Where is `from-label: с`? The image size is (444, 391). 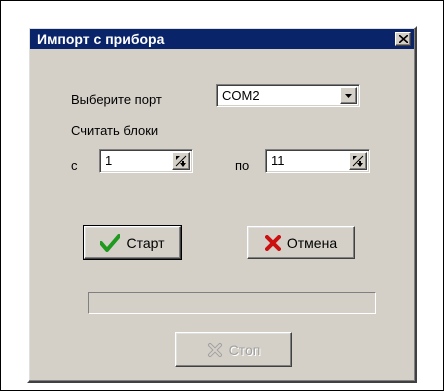 from-label: с is located at coordinates (74, 165).